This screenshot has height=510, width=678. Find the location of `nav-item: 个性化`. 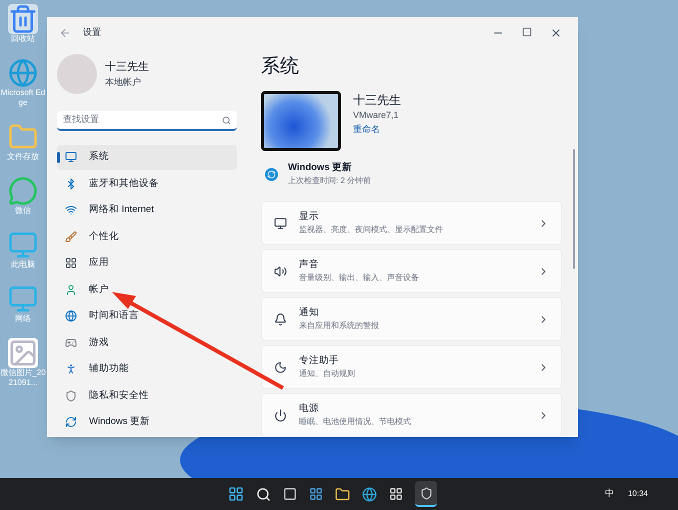

nav-item: 个性化 is located at coordinates (147, 236).